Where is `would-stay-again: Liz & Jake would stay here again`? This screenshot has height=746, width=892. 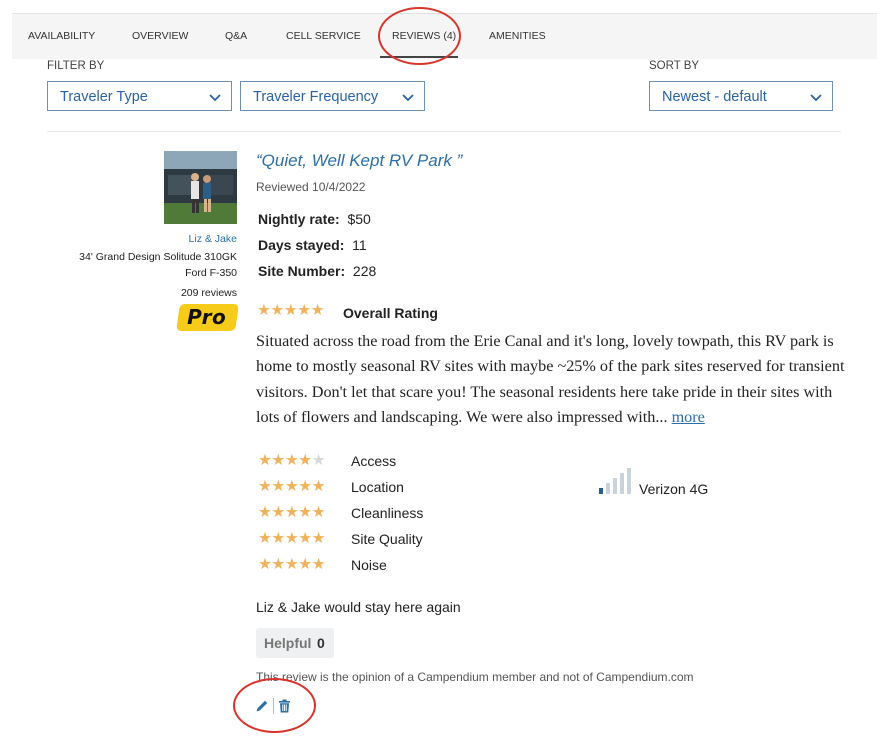
would-stay-again: Liz & Jake would stay here again is located at coordinates (358, 607).